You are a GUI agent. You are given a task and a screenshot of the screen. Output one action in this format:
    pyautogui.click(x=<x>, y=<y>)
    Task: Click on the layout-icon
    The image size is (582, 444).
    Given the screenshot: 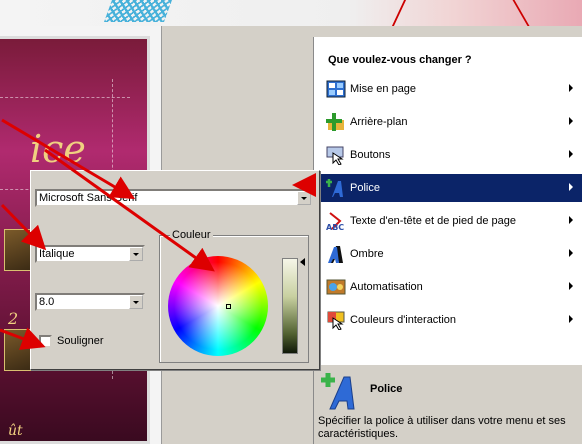 What is the action you would take?
    pyautogui.click(x=336, y=89)
    